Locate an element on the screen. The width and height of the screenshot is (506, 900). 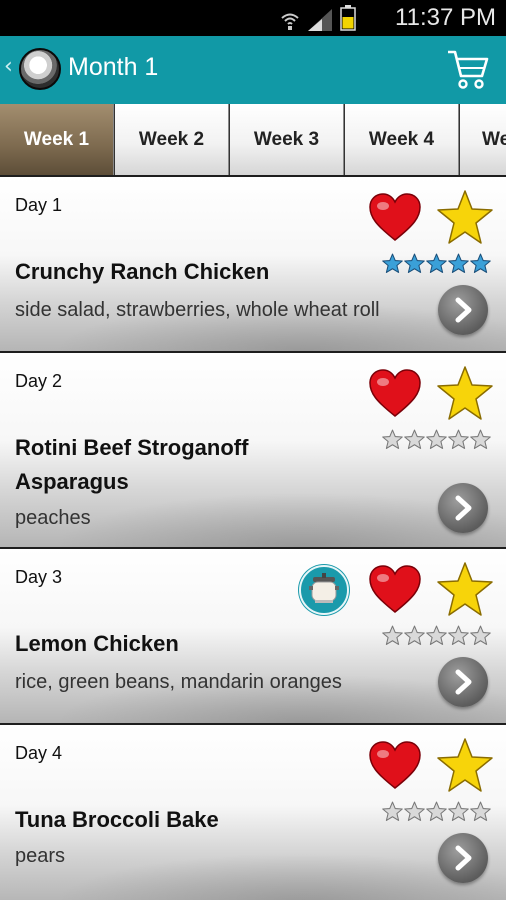
tab-week-4: Week 4 is located at coordinates (402, 139).